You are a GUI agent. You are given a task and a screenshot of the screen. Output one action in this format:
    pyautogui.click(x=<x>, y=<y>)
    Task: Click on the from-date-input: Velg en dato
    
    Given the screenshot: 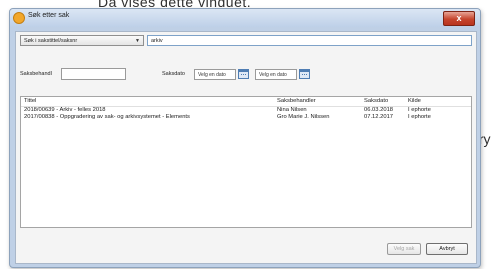 What is the action you would take?
    pyautogui.click(x=215, y=74)
    